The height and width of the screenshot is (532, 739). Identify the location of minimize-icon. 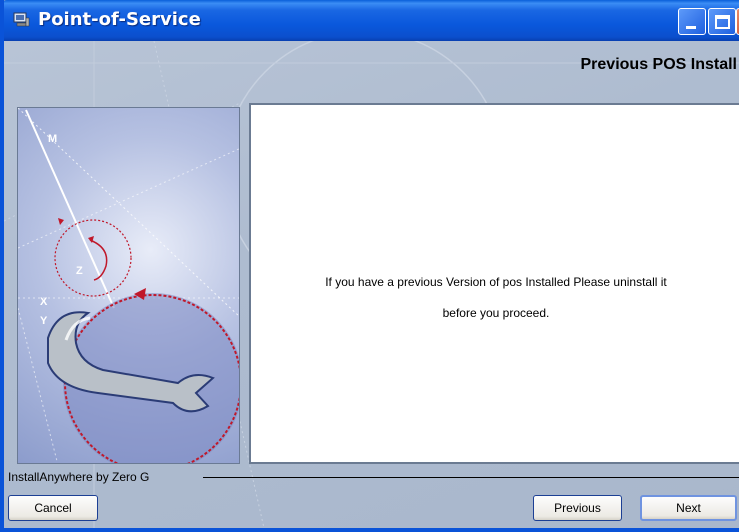
(691, 27).